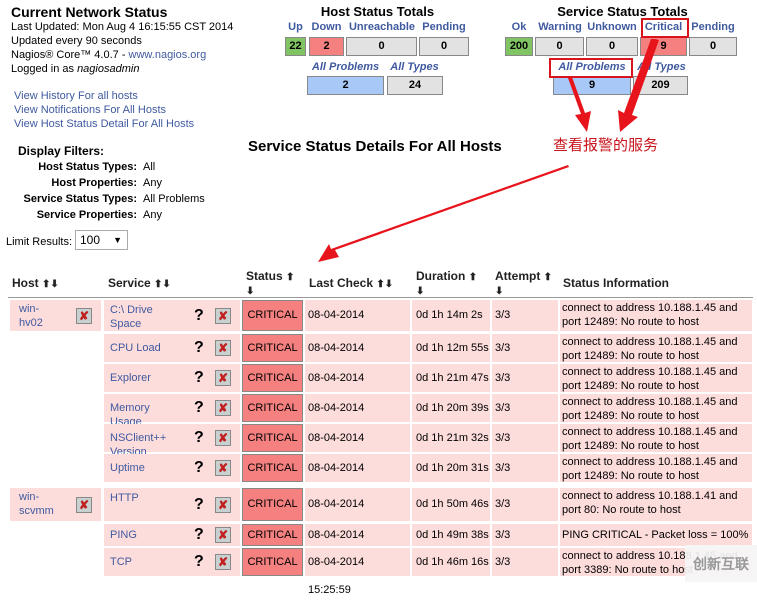  What do you see at coordinates (638, 85) in the screenshot?
I see `arrow-to-critical` at bounding box center [638, 85].